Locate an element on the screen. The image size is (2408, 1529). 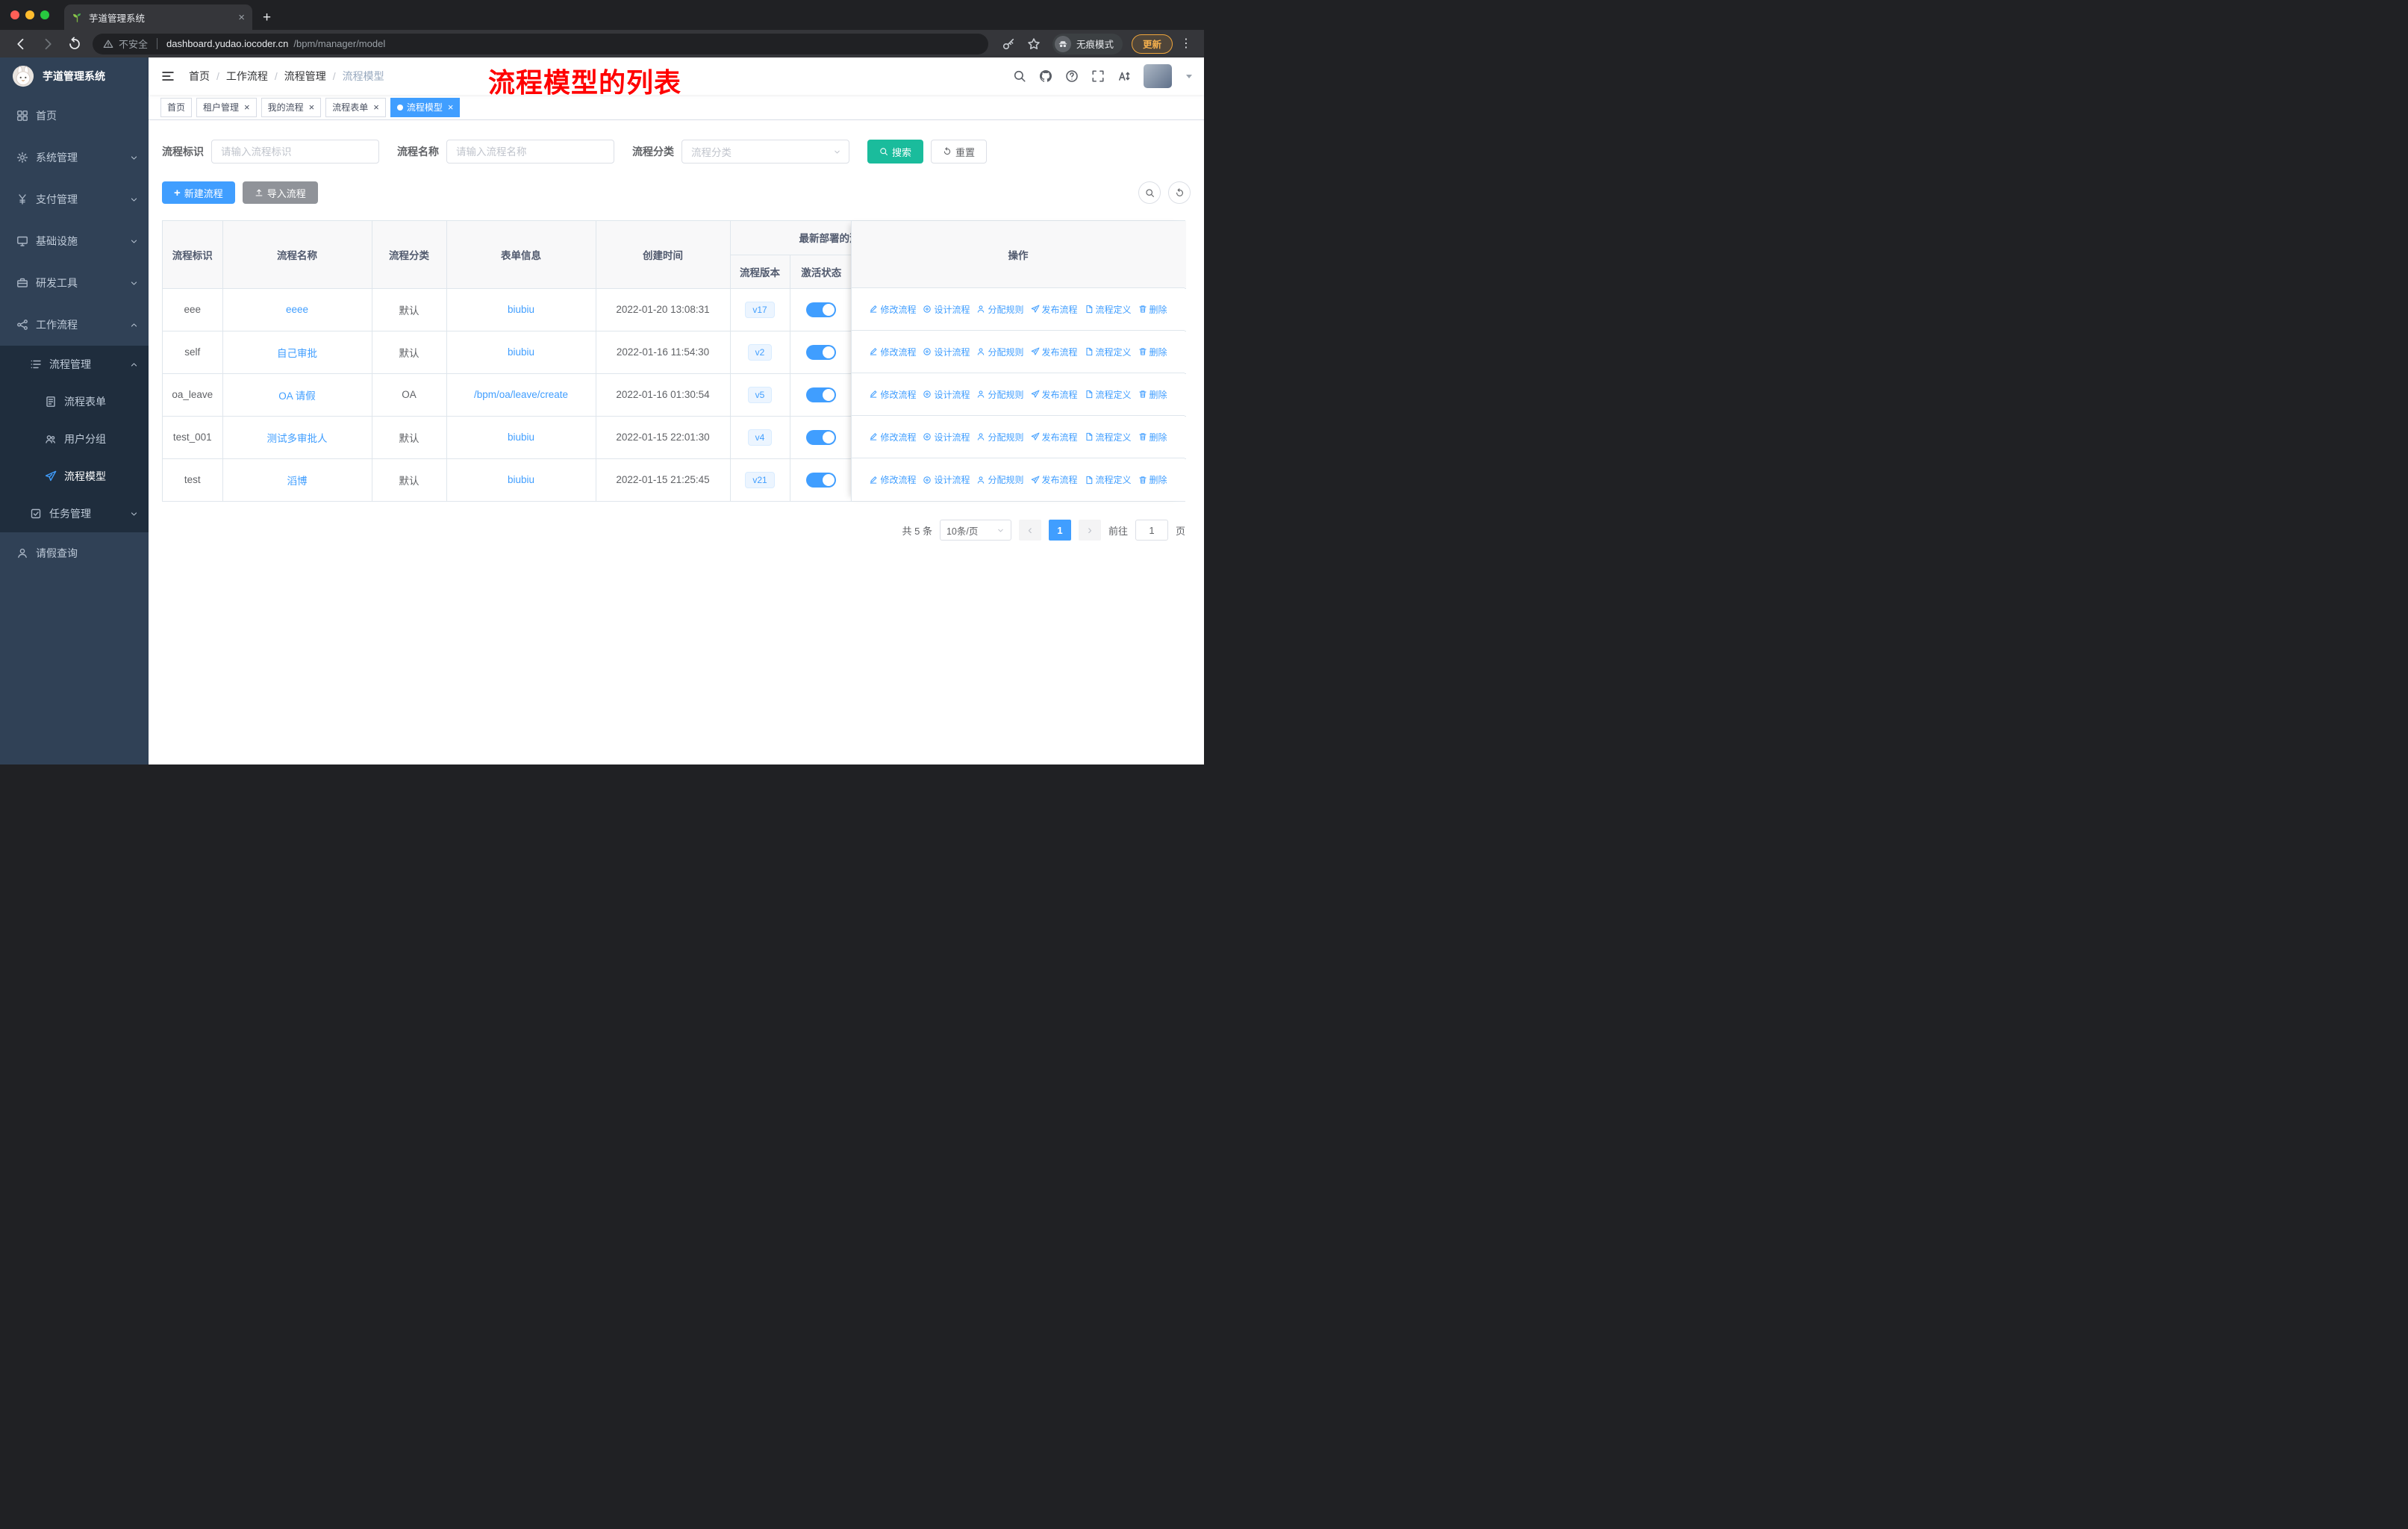
maximize-window-button is located at coordinates (44, 15).